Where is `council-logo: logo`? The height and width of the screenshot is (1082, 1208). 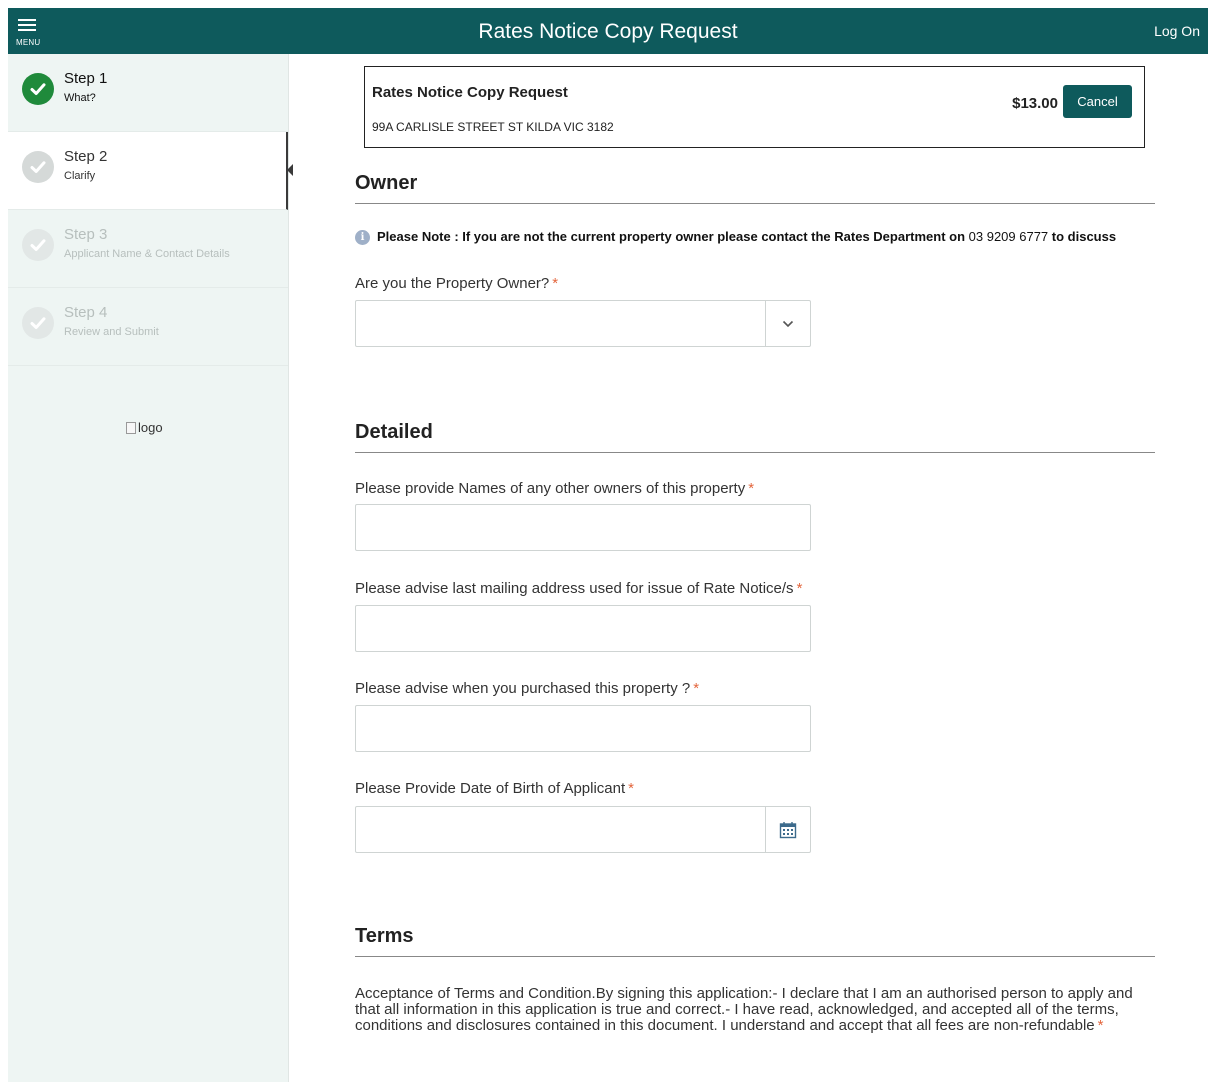
council-logo: logo is located at coordinates (144, 427).